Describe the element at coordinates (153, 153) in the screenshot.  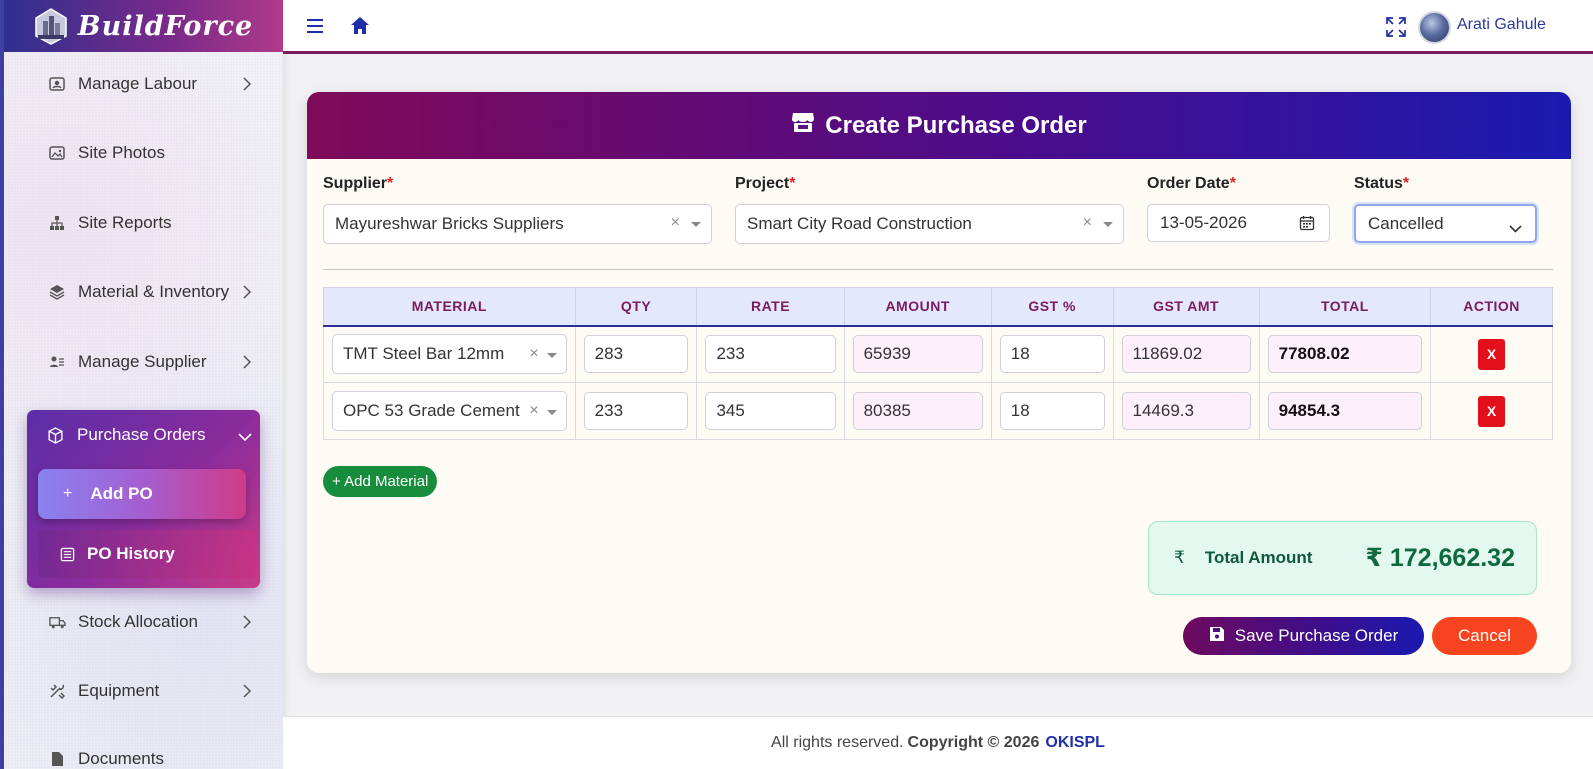
I see `sidebar-item-site-photos: Site Photos` at that location.